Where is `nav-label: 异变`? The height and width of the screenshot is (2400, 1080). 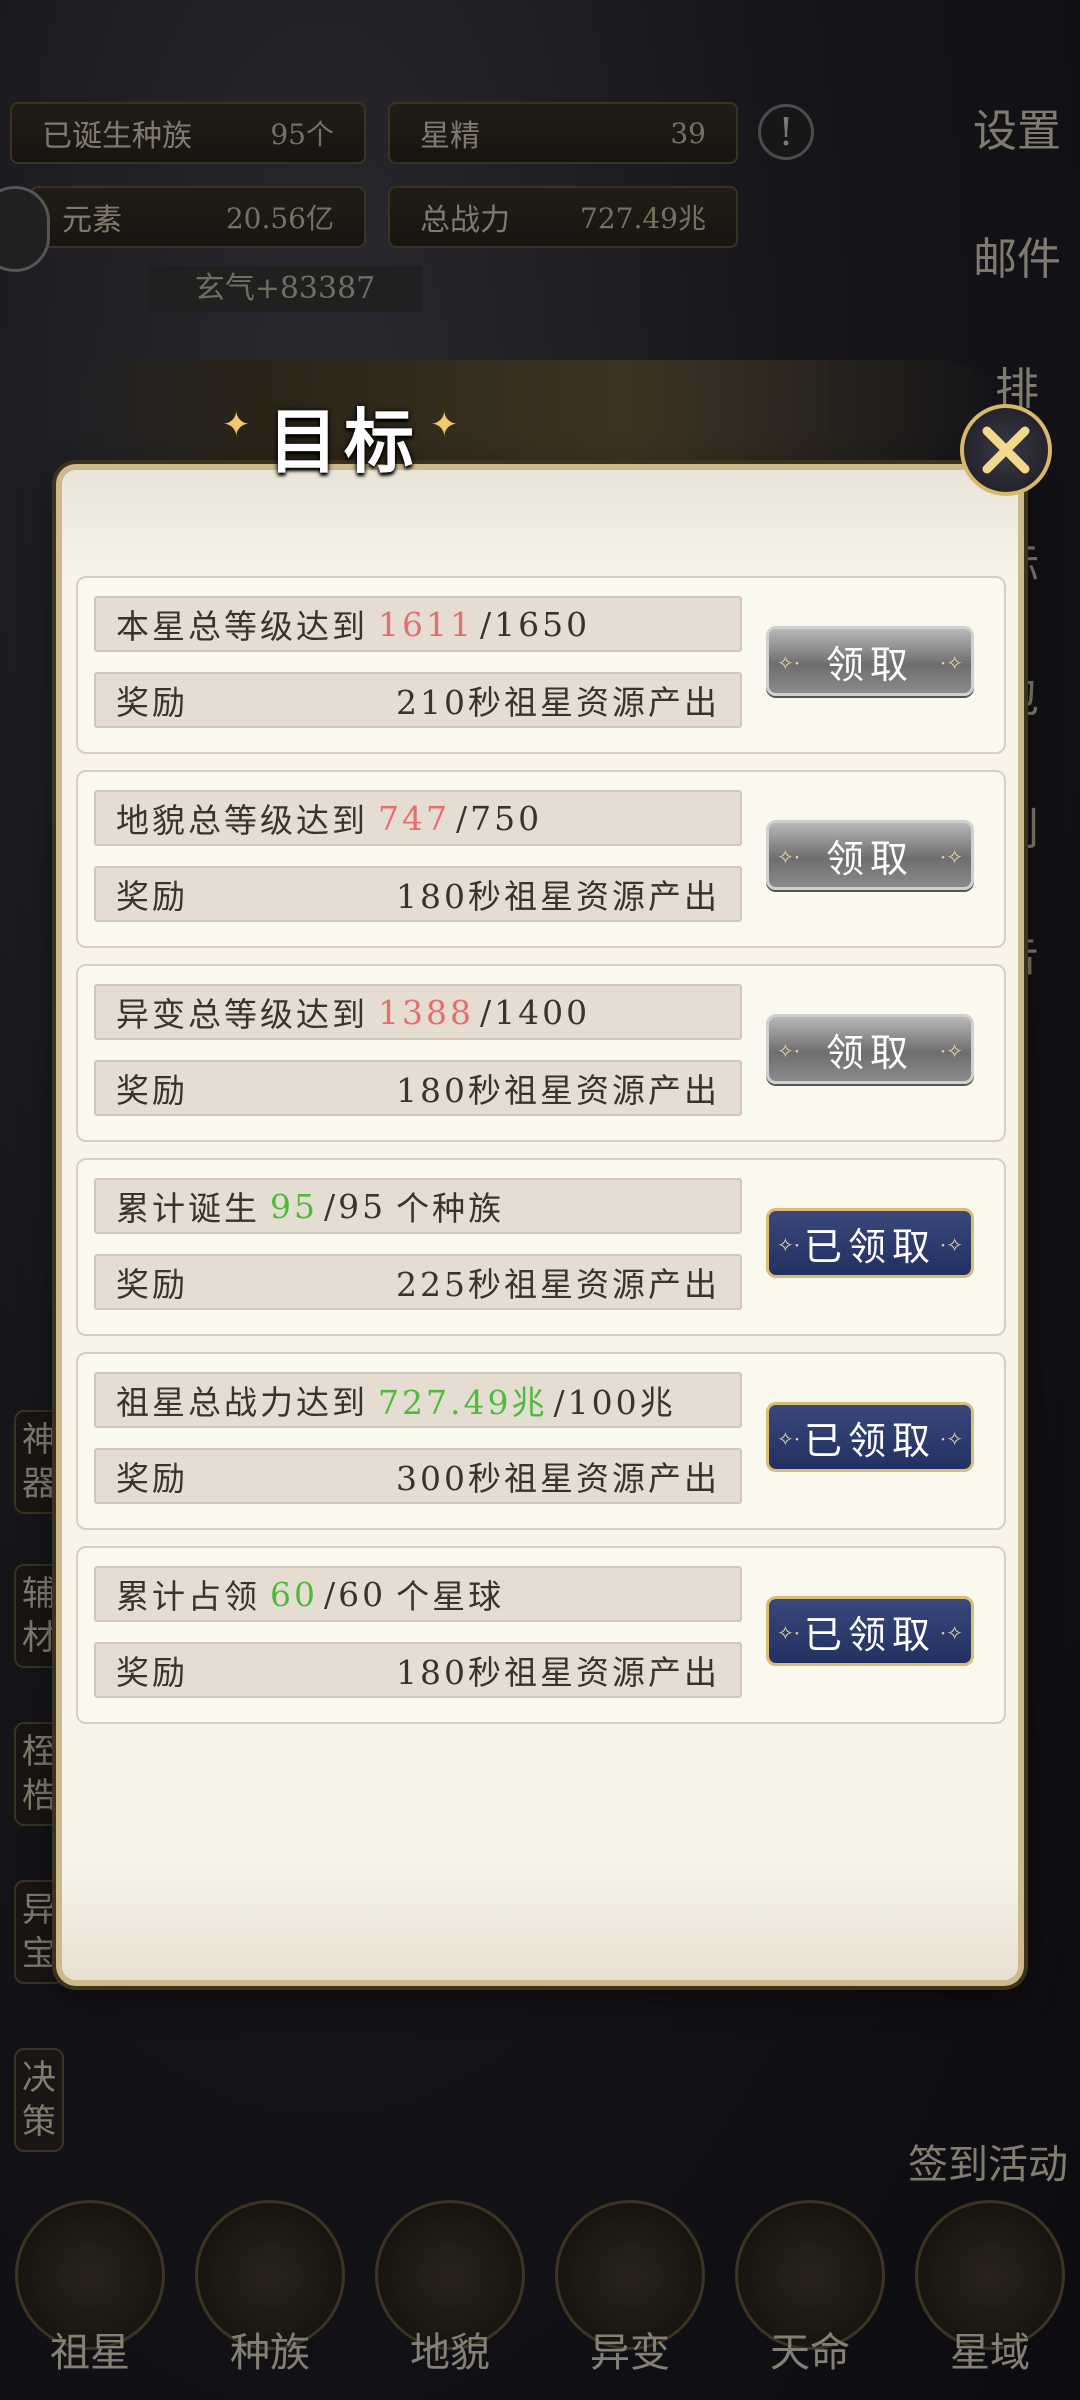
nav-label: 异变 is located at coordinates (630, 2353).